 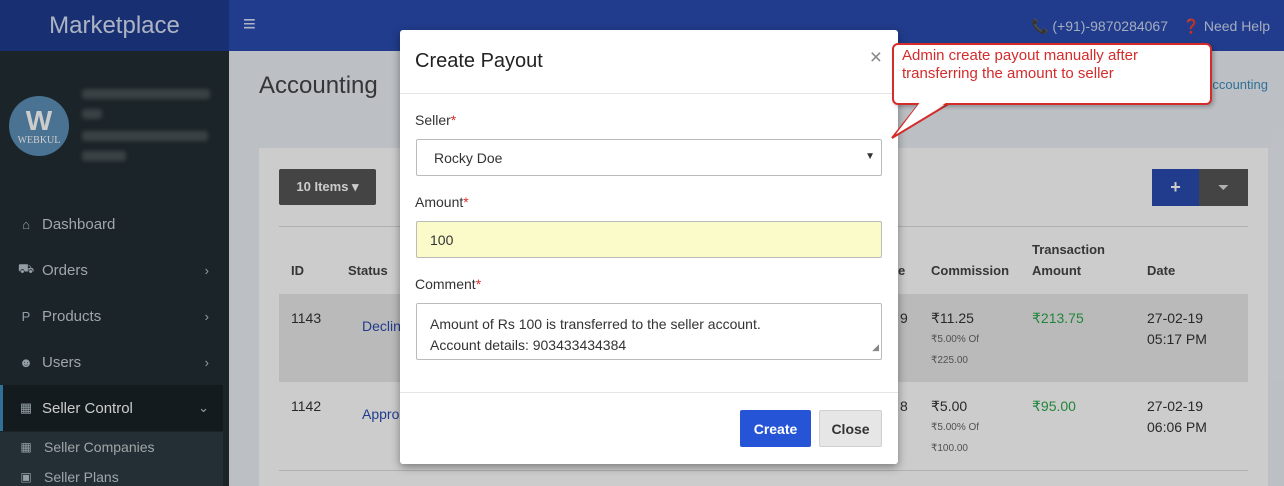 I want to click on callout-line: Admin create payout manually after, so click(x=1020, y=55).